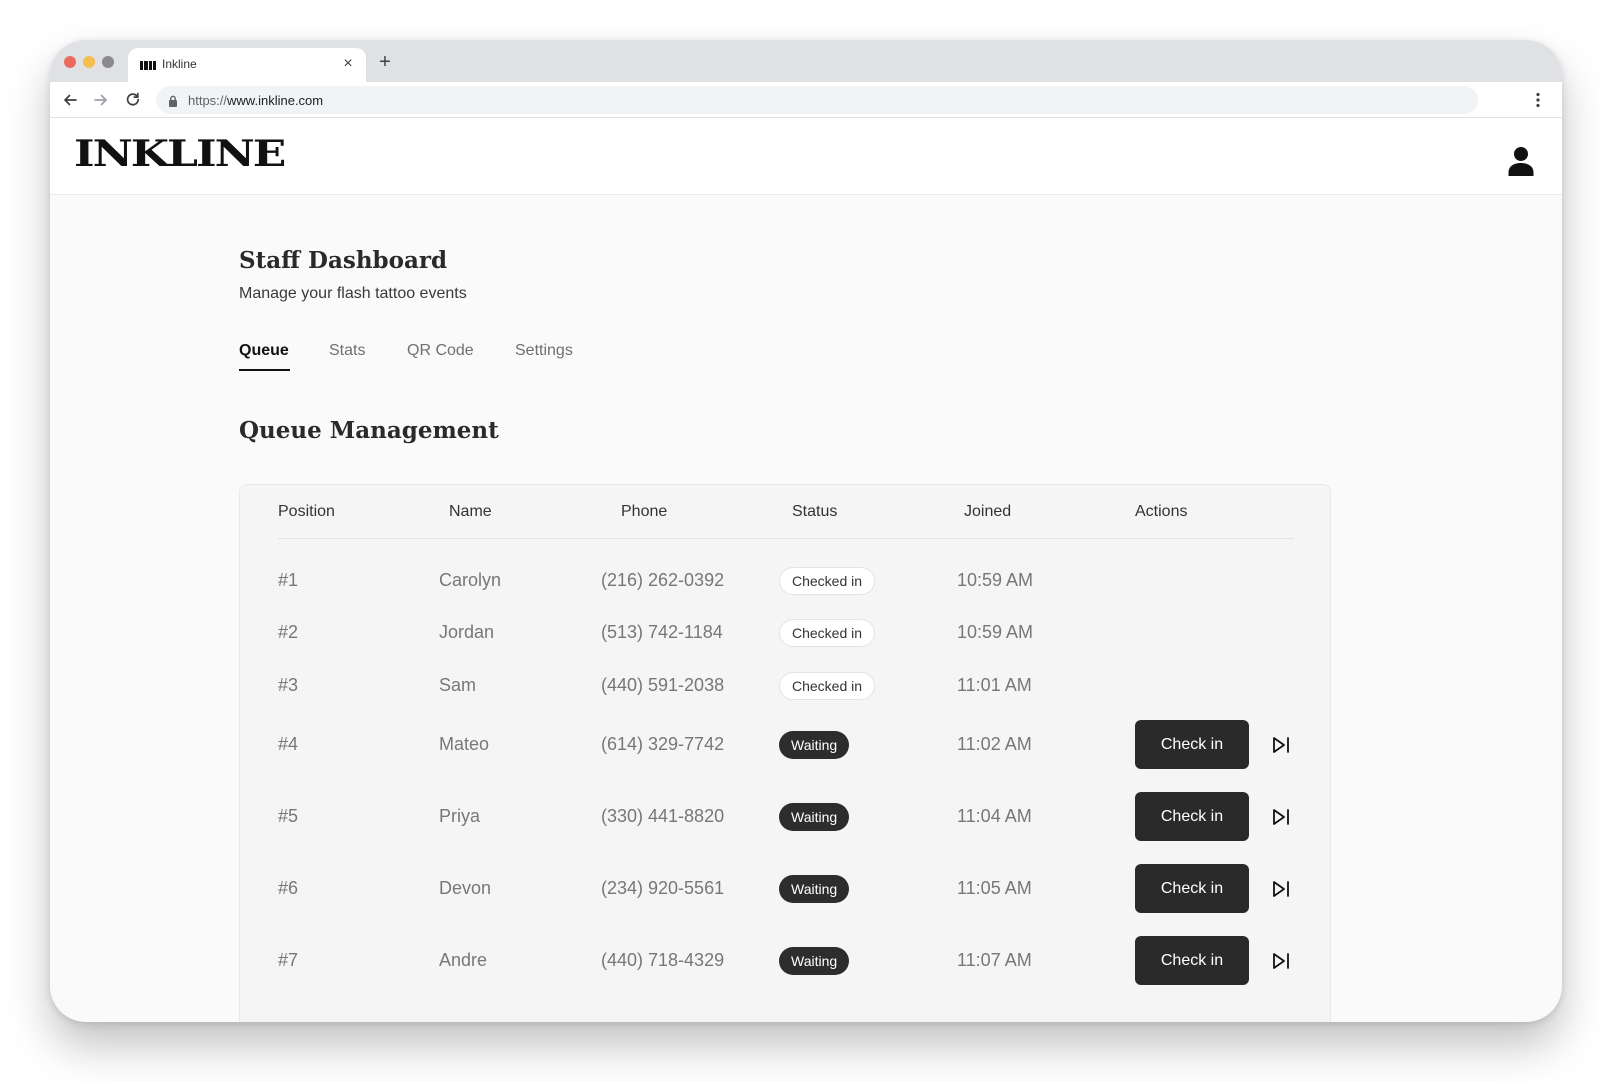 The image size is (1612, 1082). What do you see at coordinates (353, 293) in the screenshot?
I see `page-subtitle: Manage your flash tattoo events` at bounding box center [353, 293].